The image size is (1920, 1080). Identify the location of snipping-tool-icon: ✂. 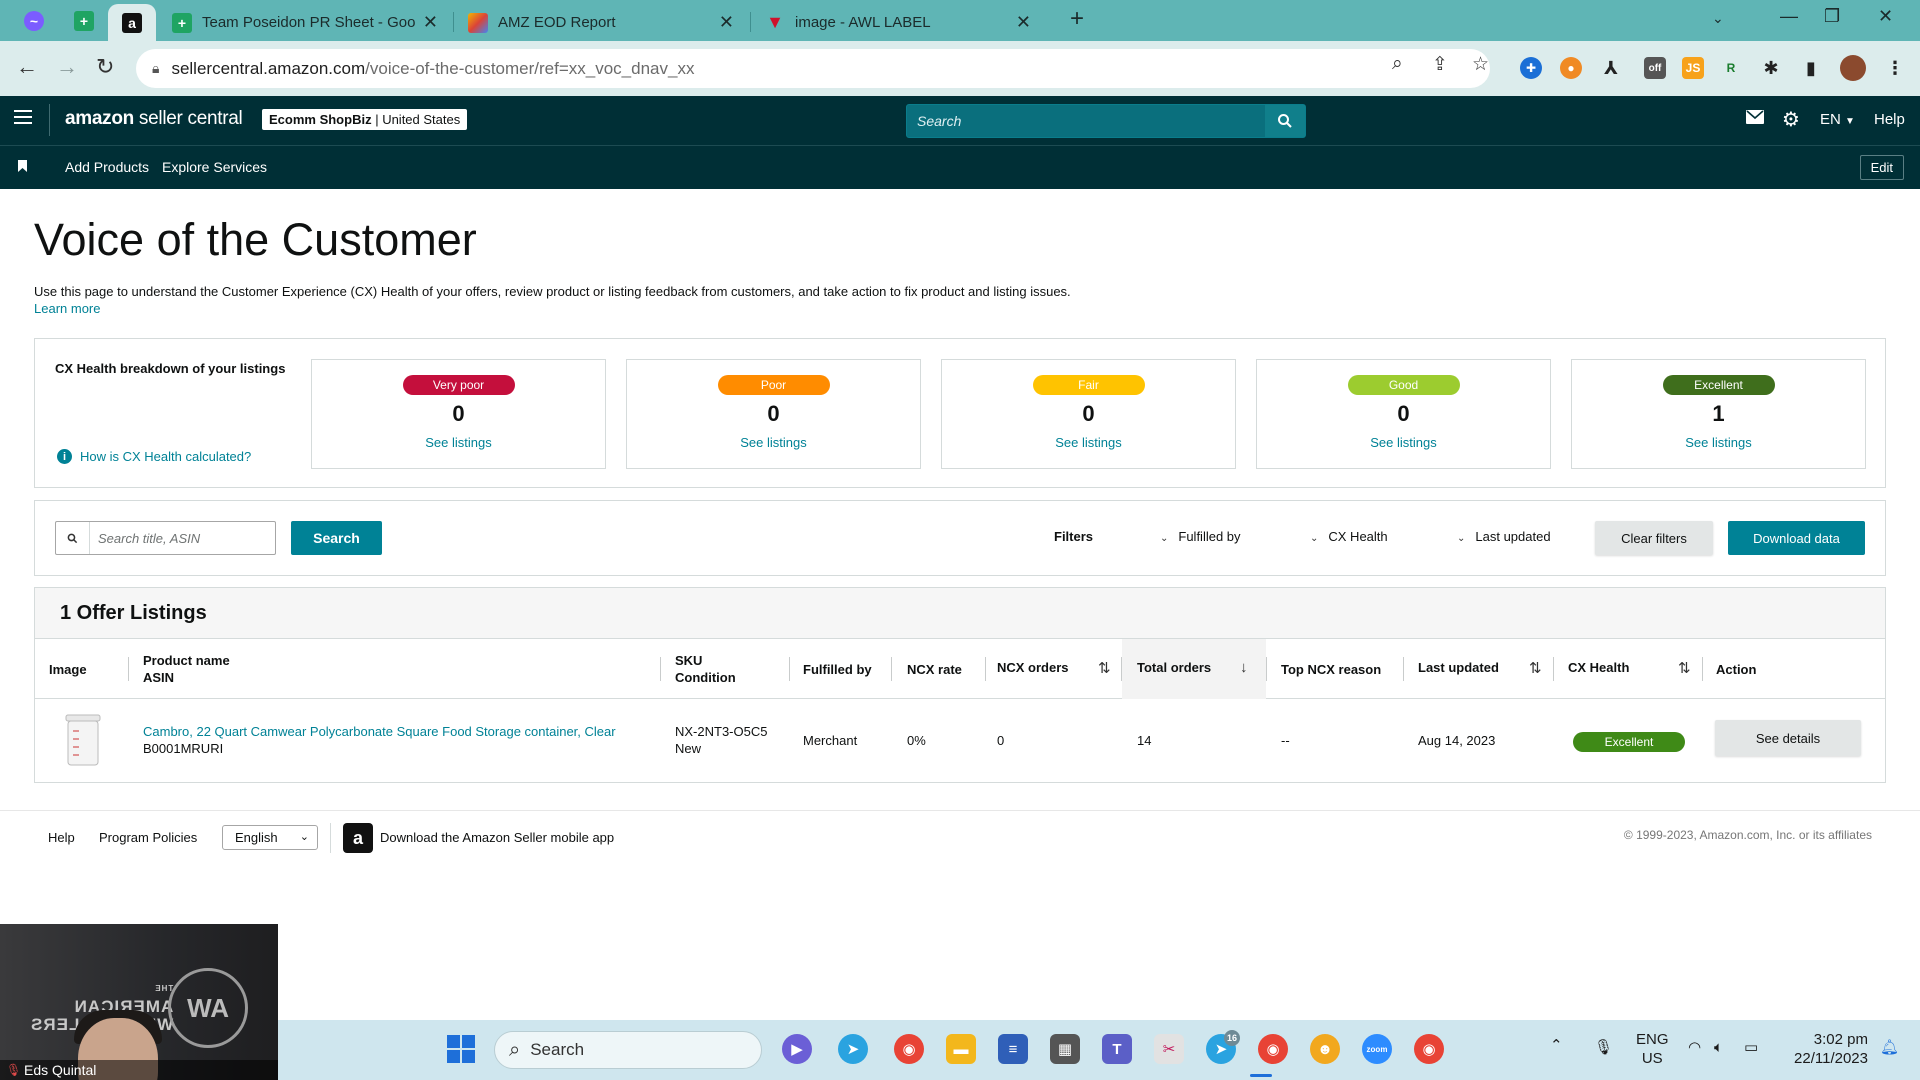
(1169, 1049).